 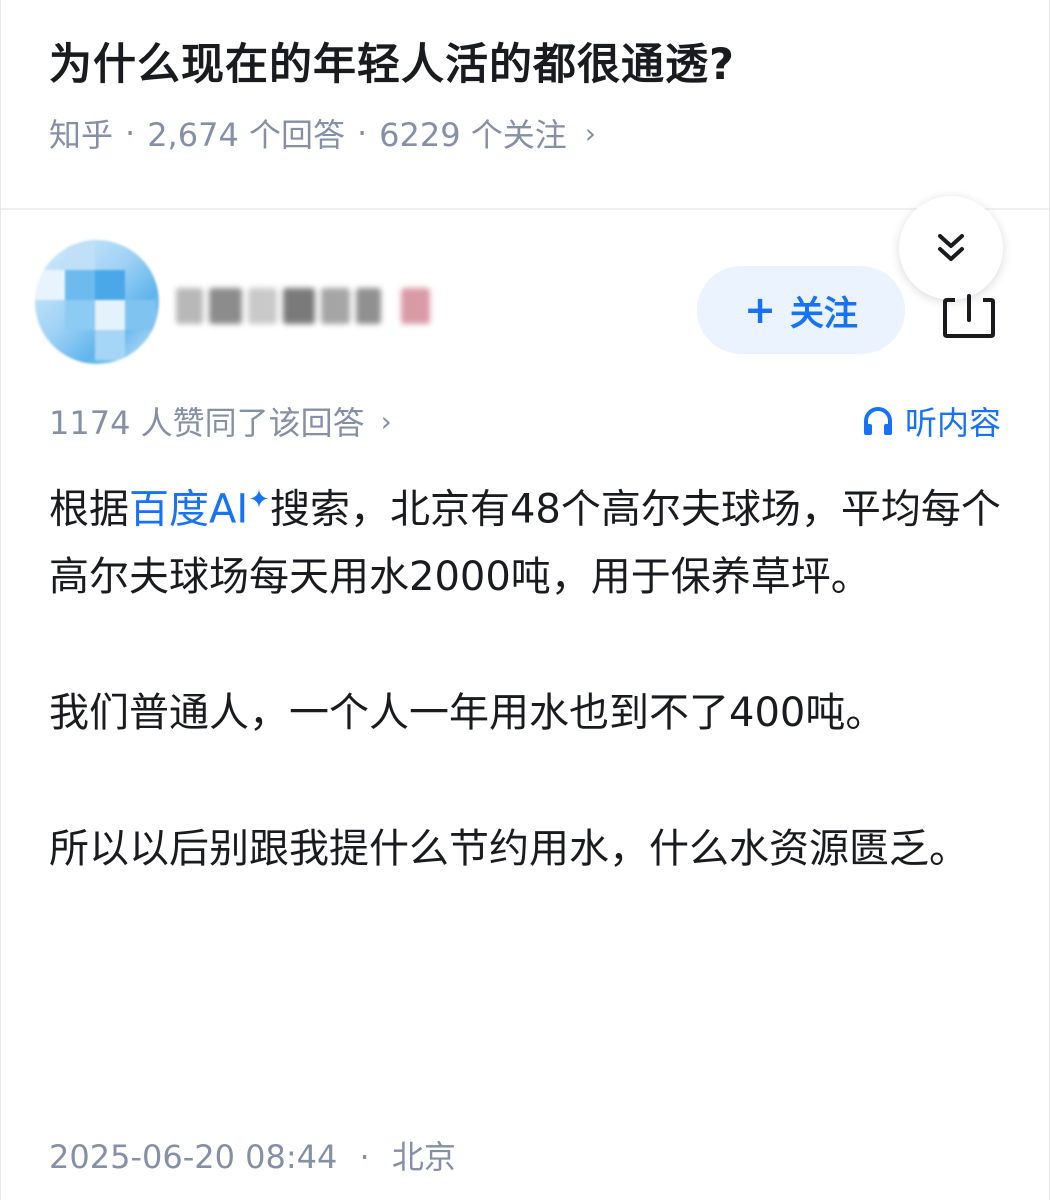 I want to click on agree-count: 1174 人赞同了该回答, so click(x=207, y=423).